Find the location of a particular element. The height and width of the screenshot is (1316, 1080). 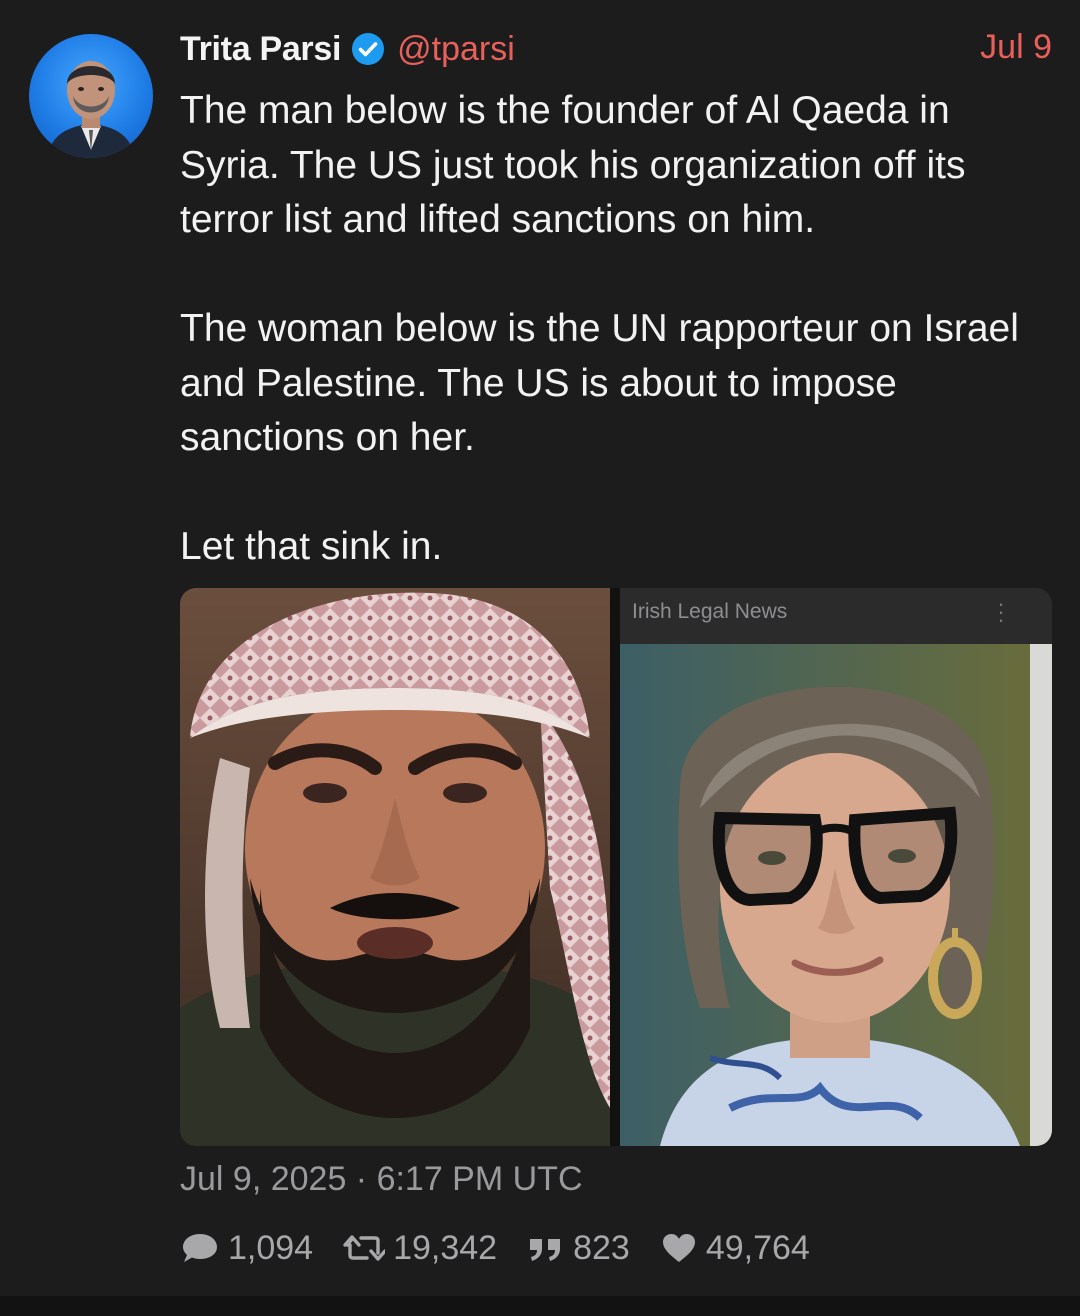

tweet-date-link: Jul 9 is located at coordinates (1016, 47).